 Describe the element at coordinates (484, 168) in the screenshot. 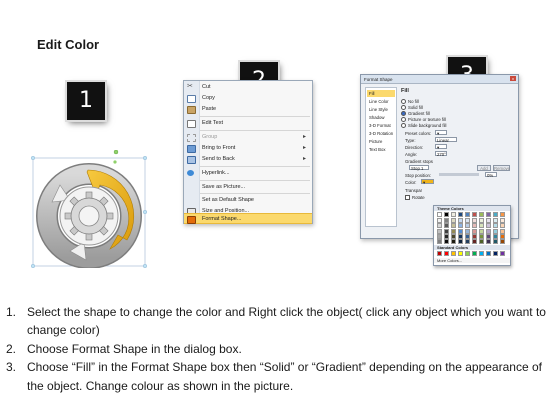

I see `add-stop-button: Add` at that location.